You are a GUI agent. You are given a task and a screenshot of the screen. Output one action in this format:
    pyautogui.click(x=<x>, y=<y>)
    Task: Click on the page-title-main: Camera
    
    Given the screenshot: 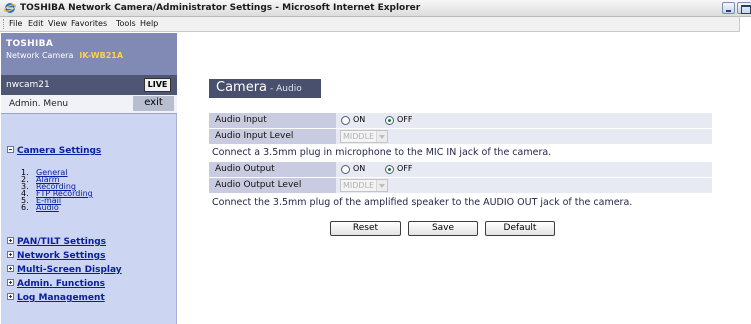 What is the action you would take?
    pyautogui.click(x=242, y=87)
    